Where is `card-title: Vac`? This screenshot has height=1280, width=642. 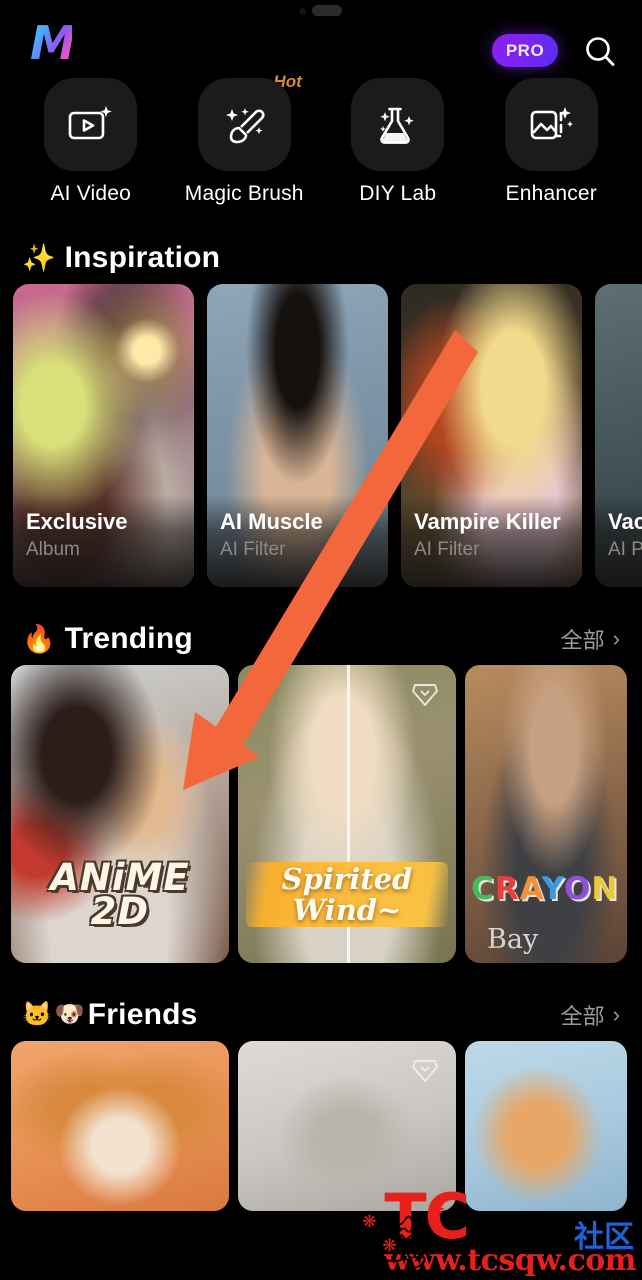
card-title: Vac is located at coordinates (625, 521).